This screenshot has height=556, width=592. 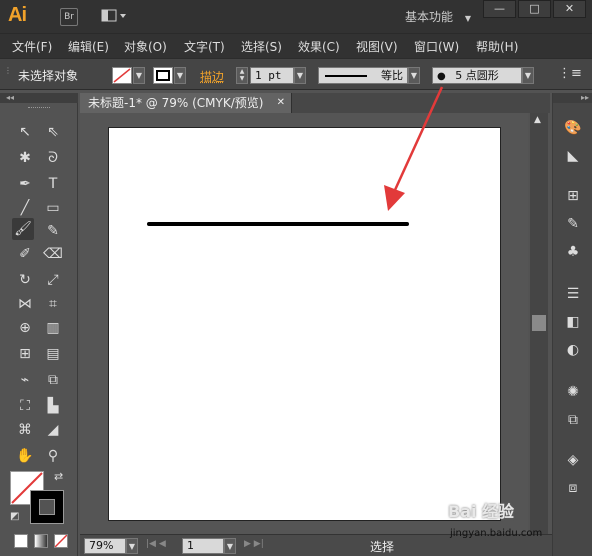 I want to click on selection-status: 未选择对象, so click(x=48, y=76).